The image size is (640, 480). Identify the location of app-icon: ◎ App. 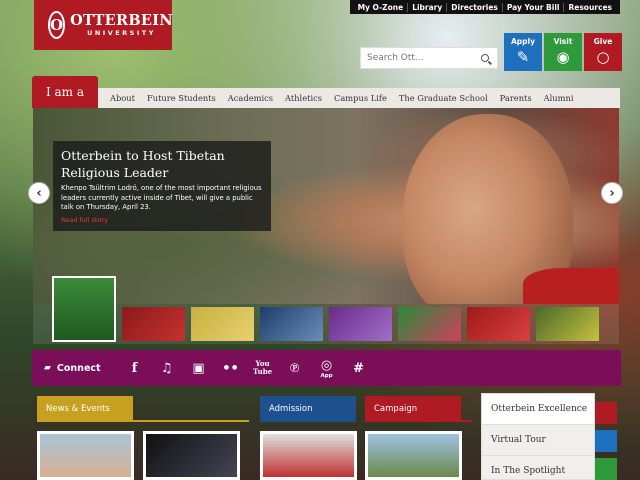
(327, 368).